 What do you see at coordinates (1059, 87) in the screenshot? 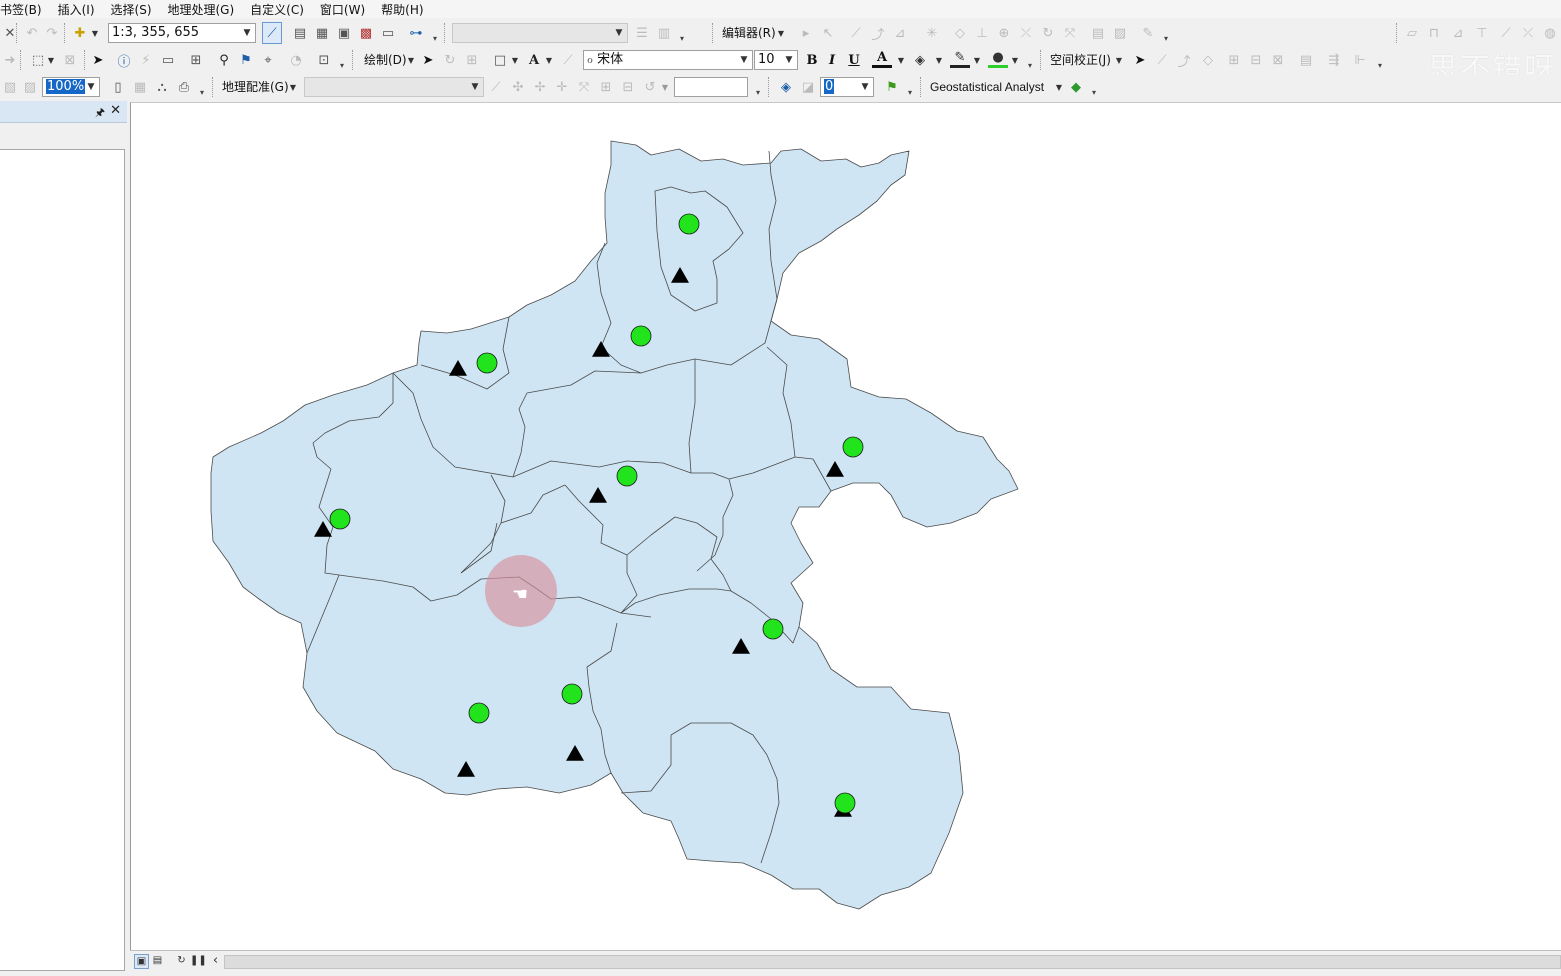
I see `geostat-dropdown-icon: ▼` at bounding box center [1059, 87].